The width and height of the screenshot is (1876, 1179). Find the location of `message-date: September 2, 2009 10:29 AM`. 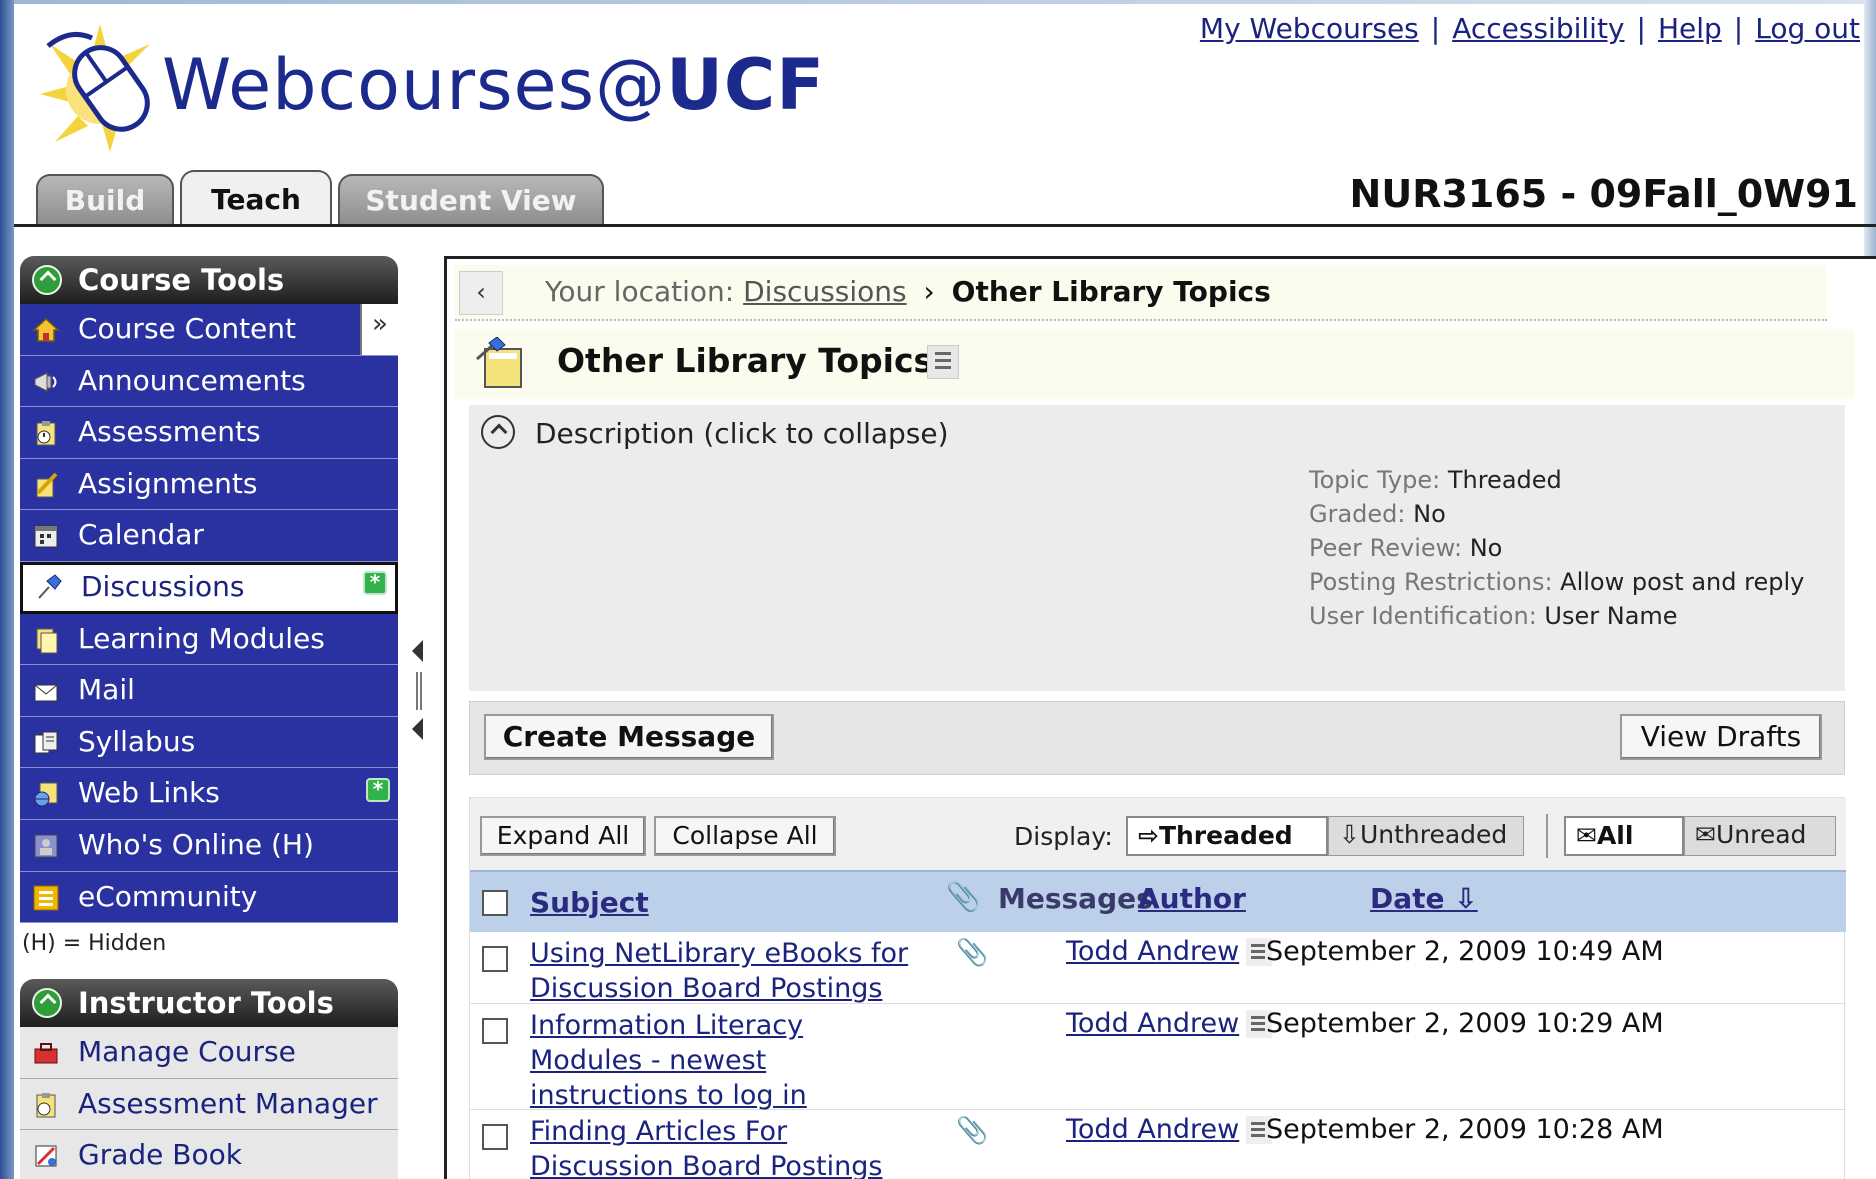

message-date: September 2, 2009 10:29 AM is located at coordinates (1465, 1023).